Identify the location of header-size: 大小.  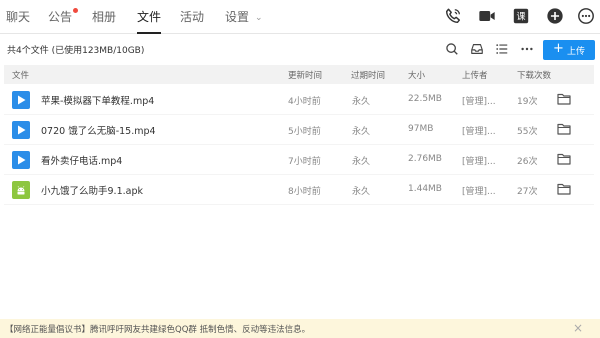
(416, 75).